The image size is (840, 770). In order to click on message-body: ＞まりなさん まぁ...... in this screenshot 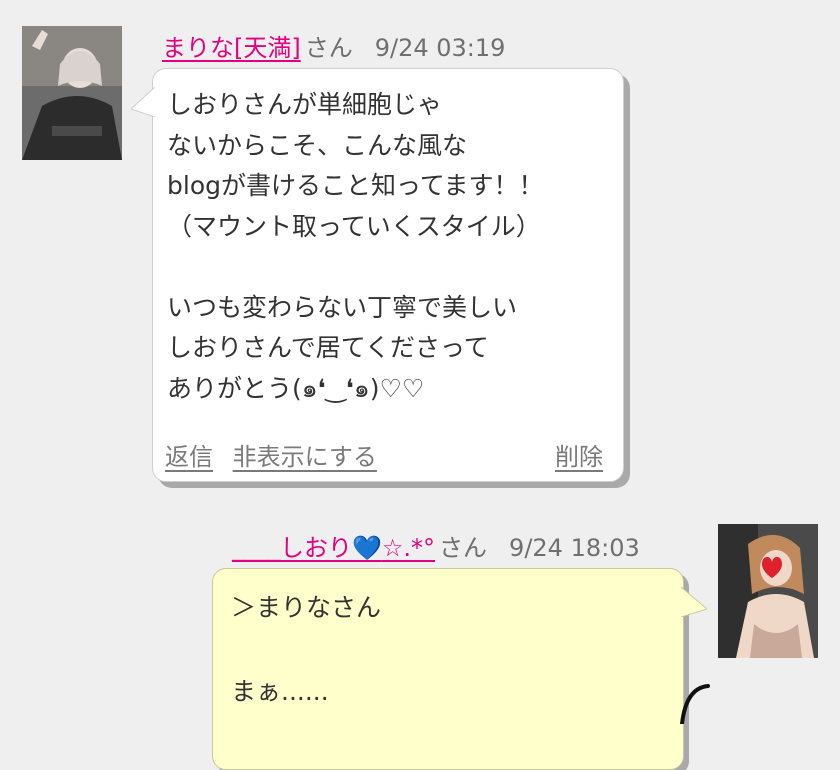, I will do `click(306, 649)`.